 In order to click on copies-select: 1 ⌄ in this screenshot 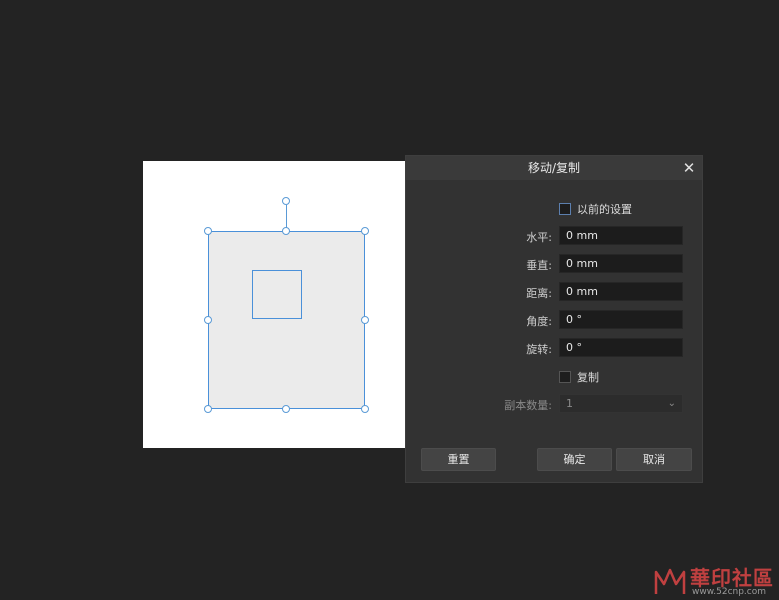, I will do `click(621, 403)`.